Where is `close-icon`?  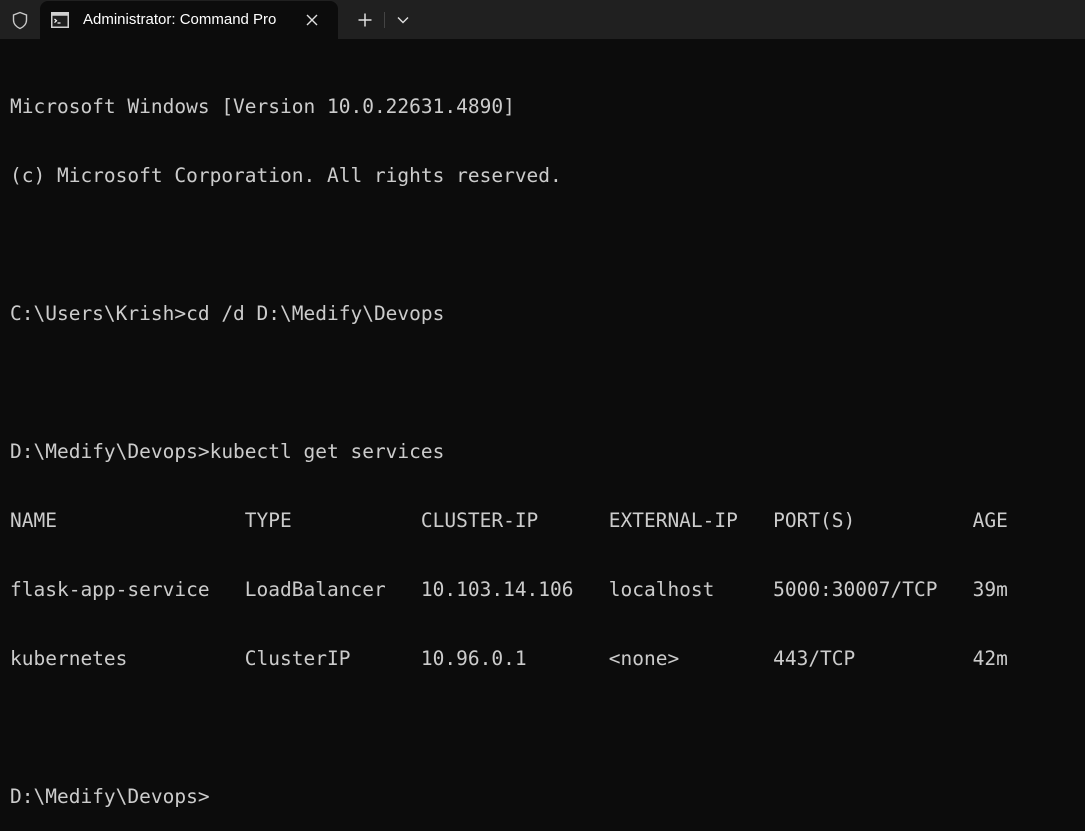
close-icon is located at coordinates (312, 20).